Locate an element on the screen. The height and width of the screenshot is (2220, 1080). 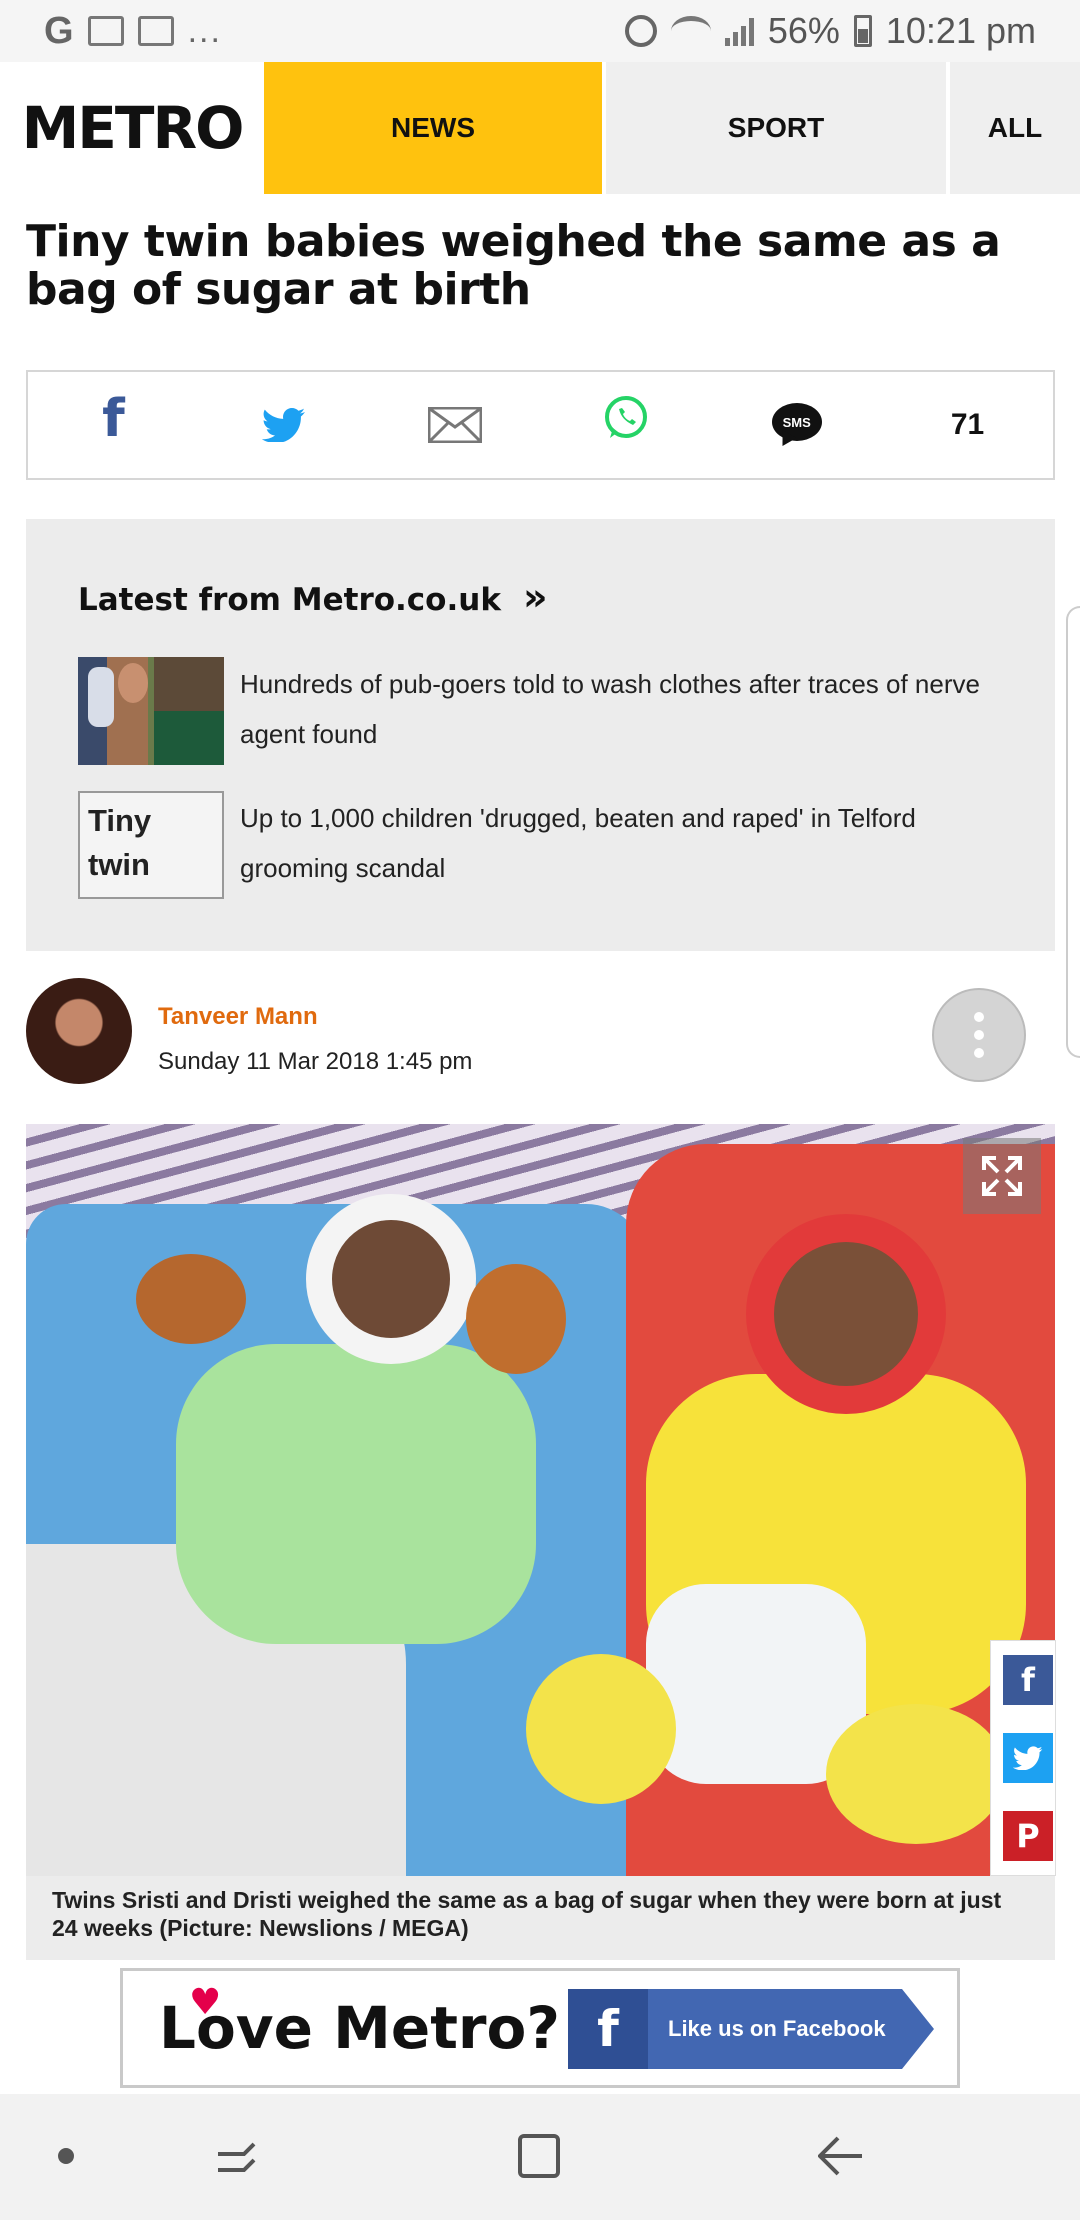
image-share-pinterest-button: P is located at coordinates (1028, 1836).